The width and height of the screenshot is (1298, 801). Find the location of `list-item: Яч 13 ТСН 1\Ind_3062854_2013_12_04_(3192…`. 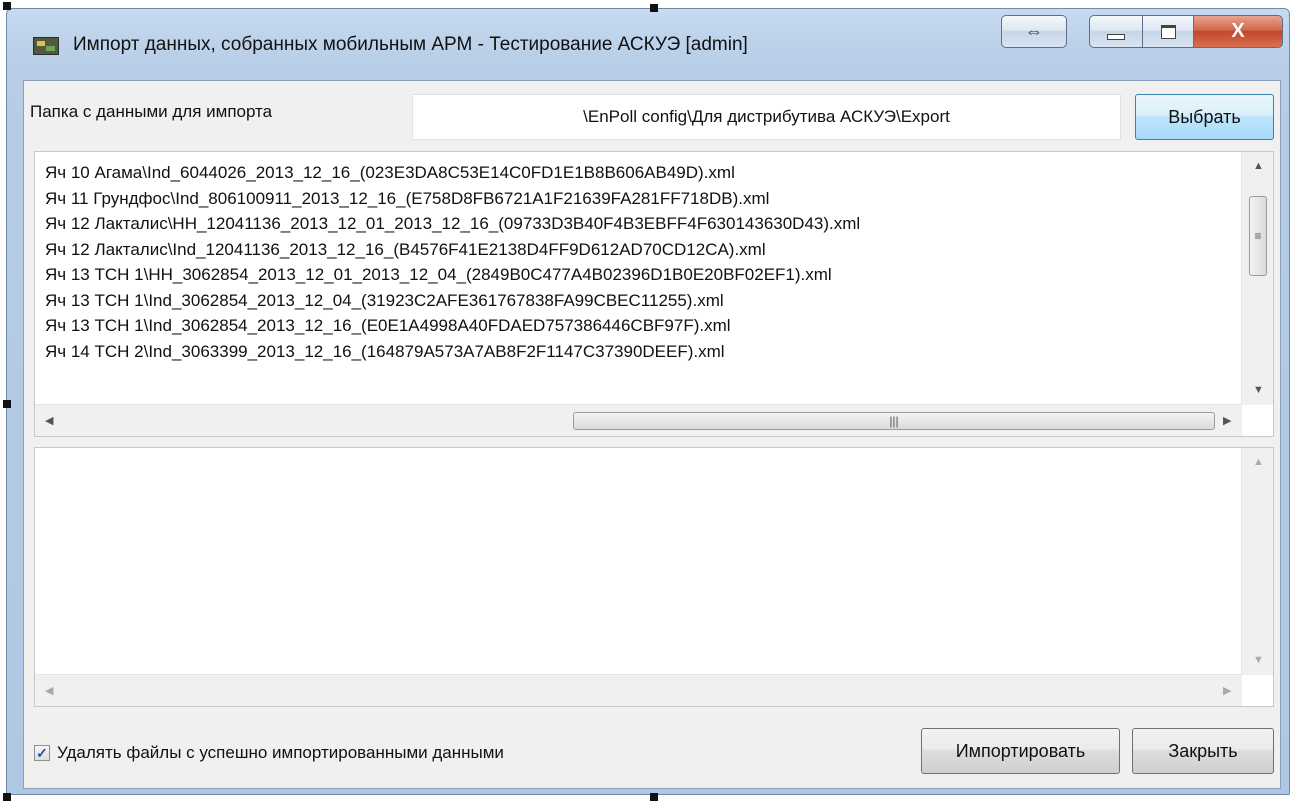

list-item: Яч 13 ТСН 1\Ind_3062854_2013_12_04_(3192… is located at coordinates (645, 301).